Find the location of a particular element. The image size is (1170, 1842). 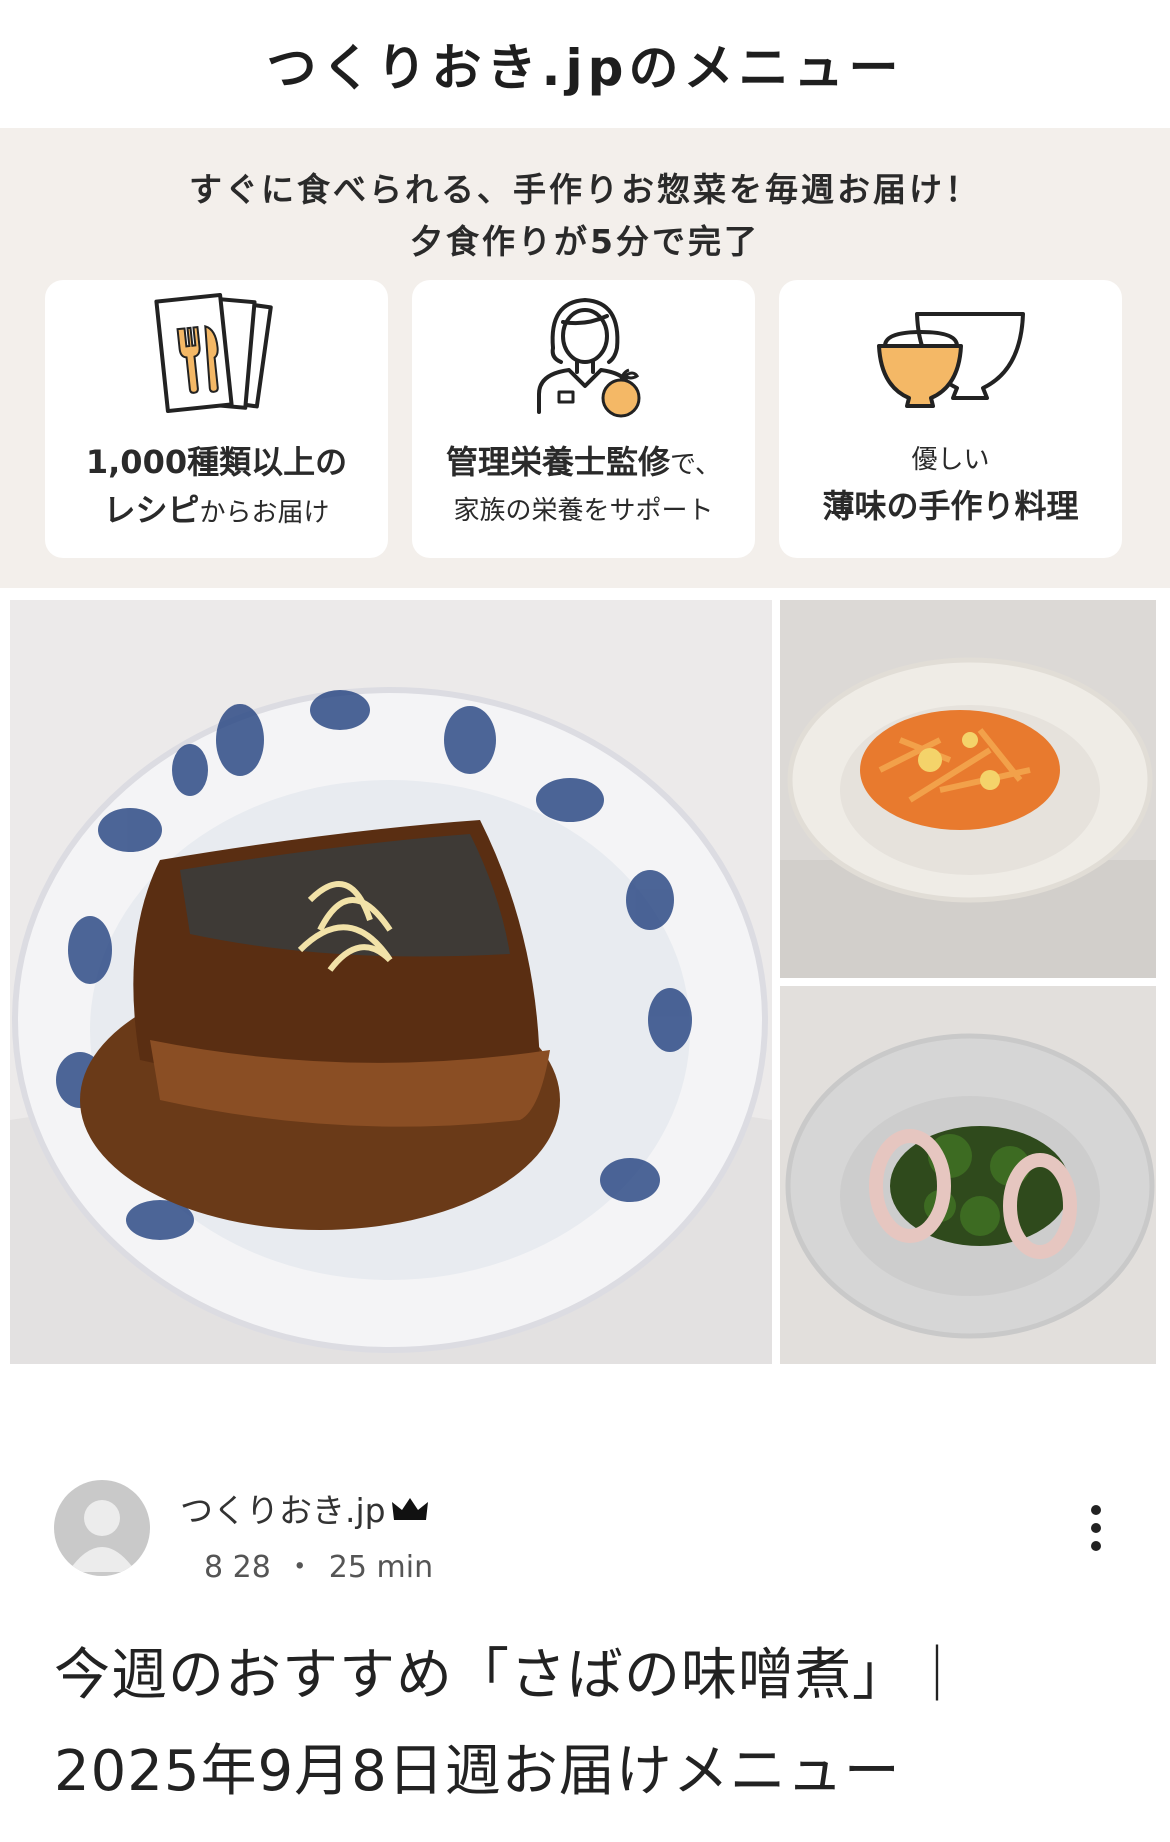

banner-title: つくりおき.jpのメニュー is located at coordinates (585, 68).